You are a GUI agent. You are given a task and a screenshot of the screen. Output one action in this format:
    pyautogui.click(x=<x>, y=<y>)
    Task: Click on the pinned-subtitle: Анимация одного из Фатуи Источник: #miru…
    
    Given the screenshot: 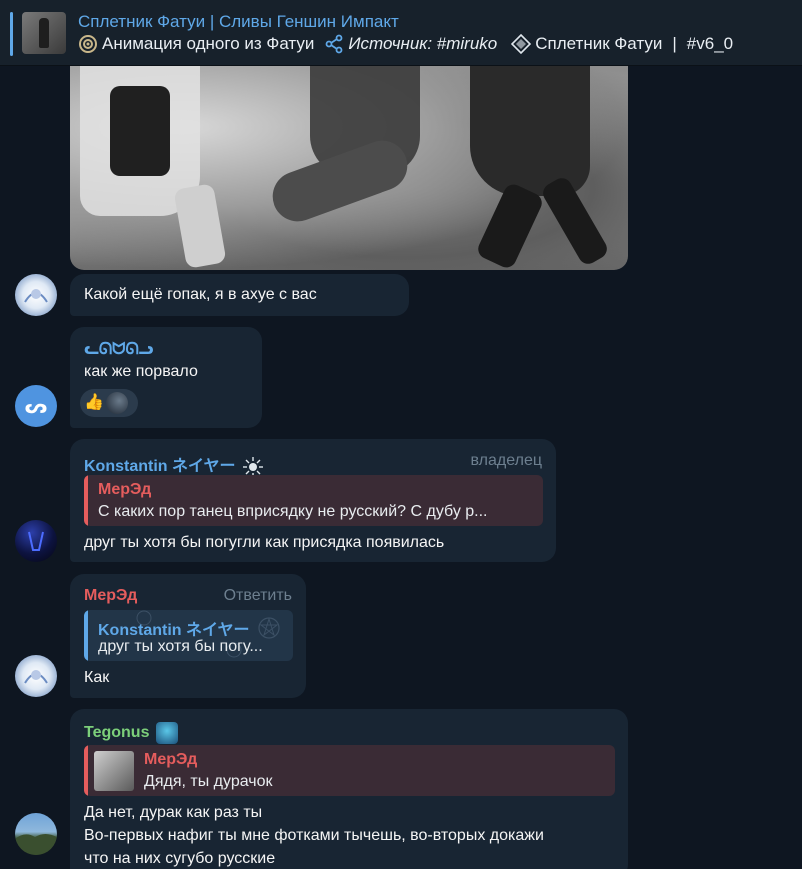 What is the action you would take?
    pyautogui.click(x=405, y=44)
    